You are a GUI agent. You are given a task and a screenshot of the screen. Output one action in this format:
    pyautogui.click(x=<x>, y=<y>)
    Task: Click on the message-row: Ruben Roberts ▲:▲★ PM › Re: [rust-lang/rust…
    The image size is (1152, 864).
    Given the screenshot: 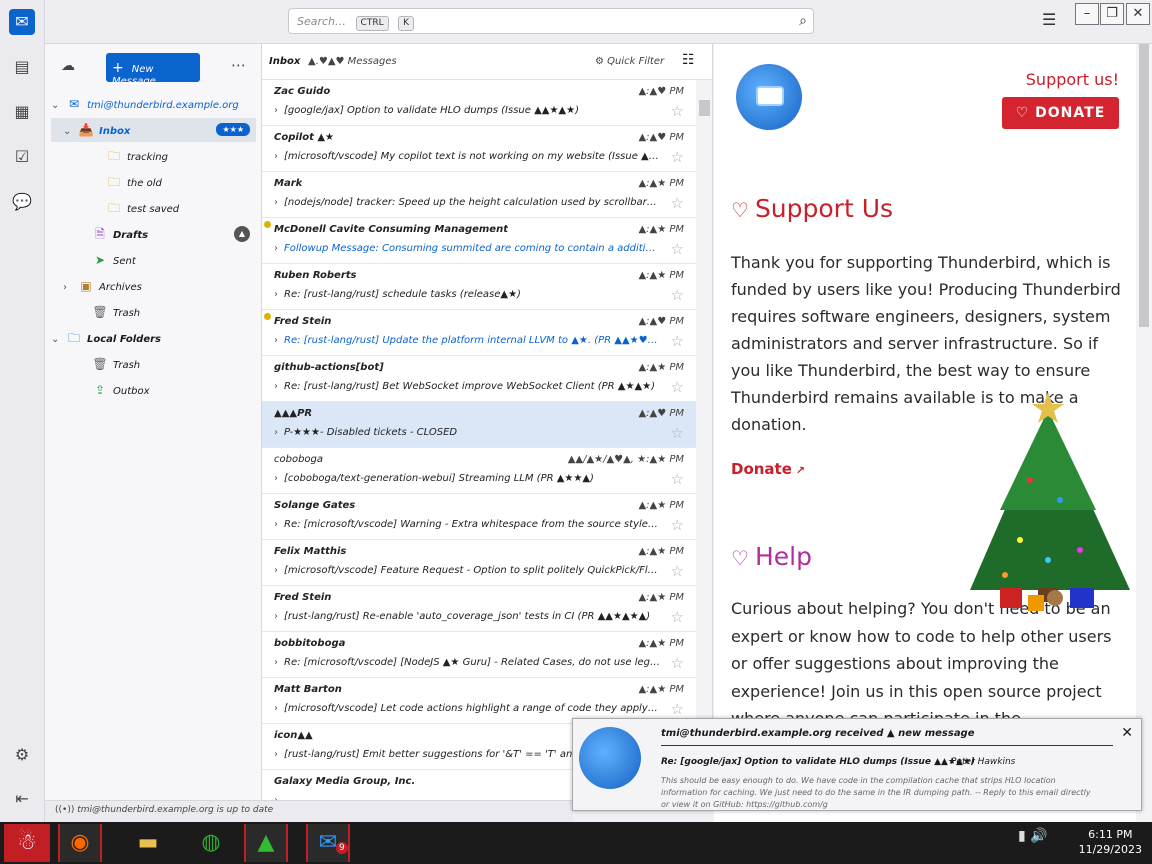 What is the action you would take?
    pyautogui.click(x=479, y=287)
    